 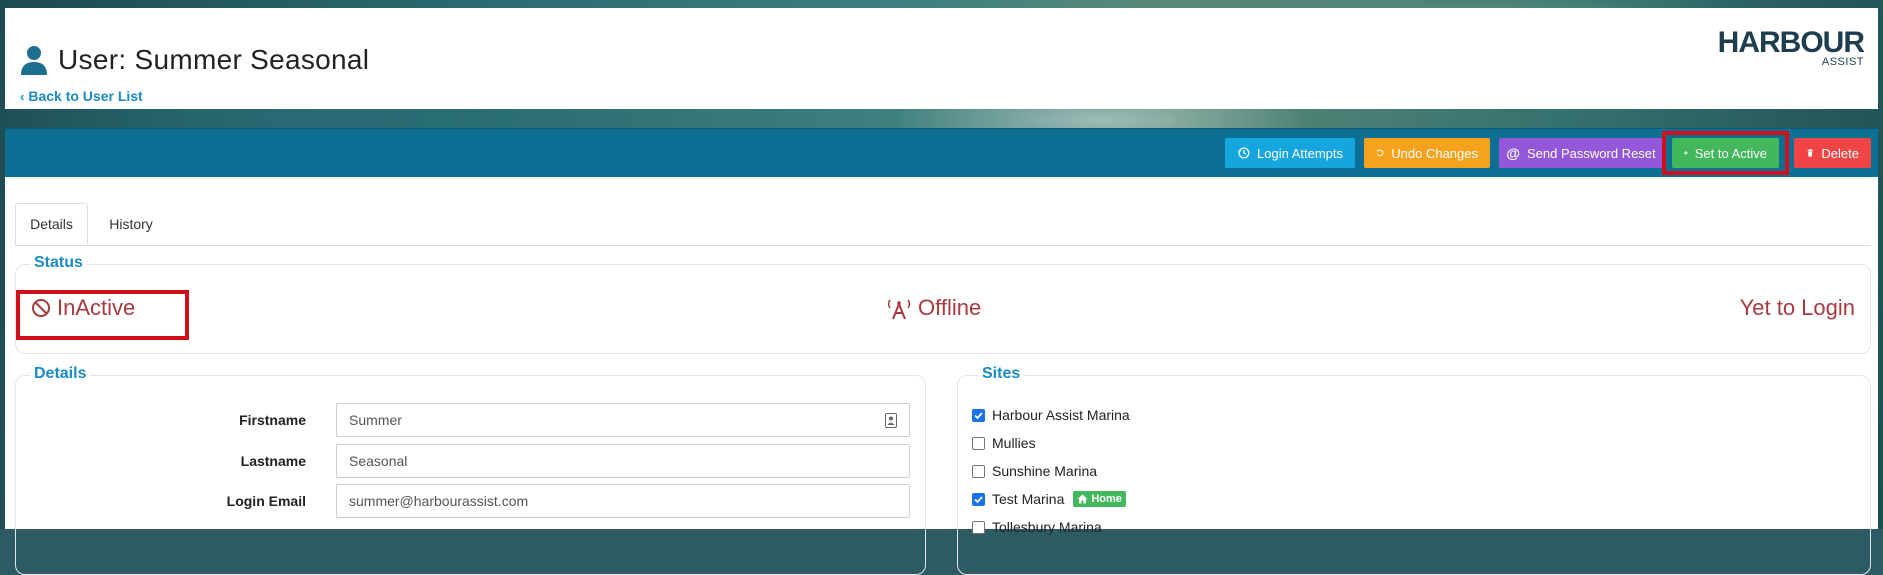 What do you see at coordinates (378, 461) in the screenshot?
I see `lastname-value: Seasonal` at bounding box center [378, 461].